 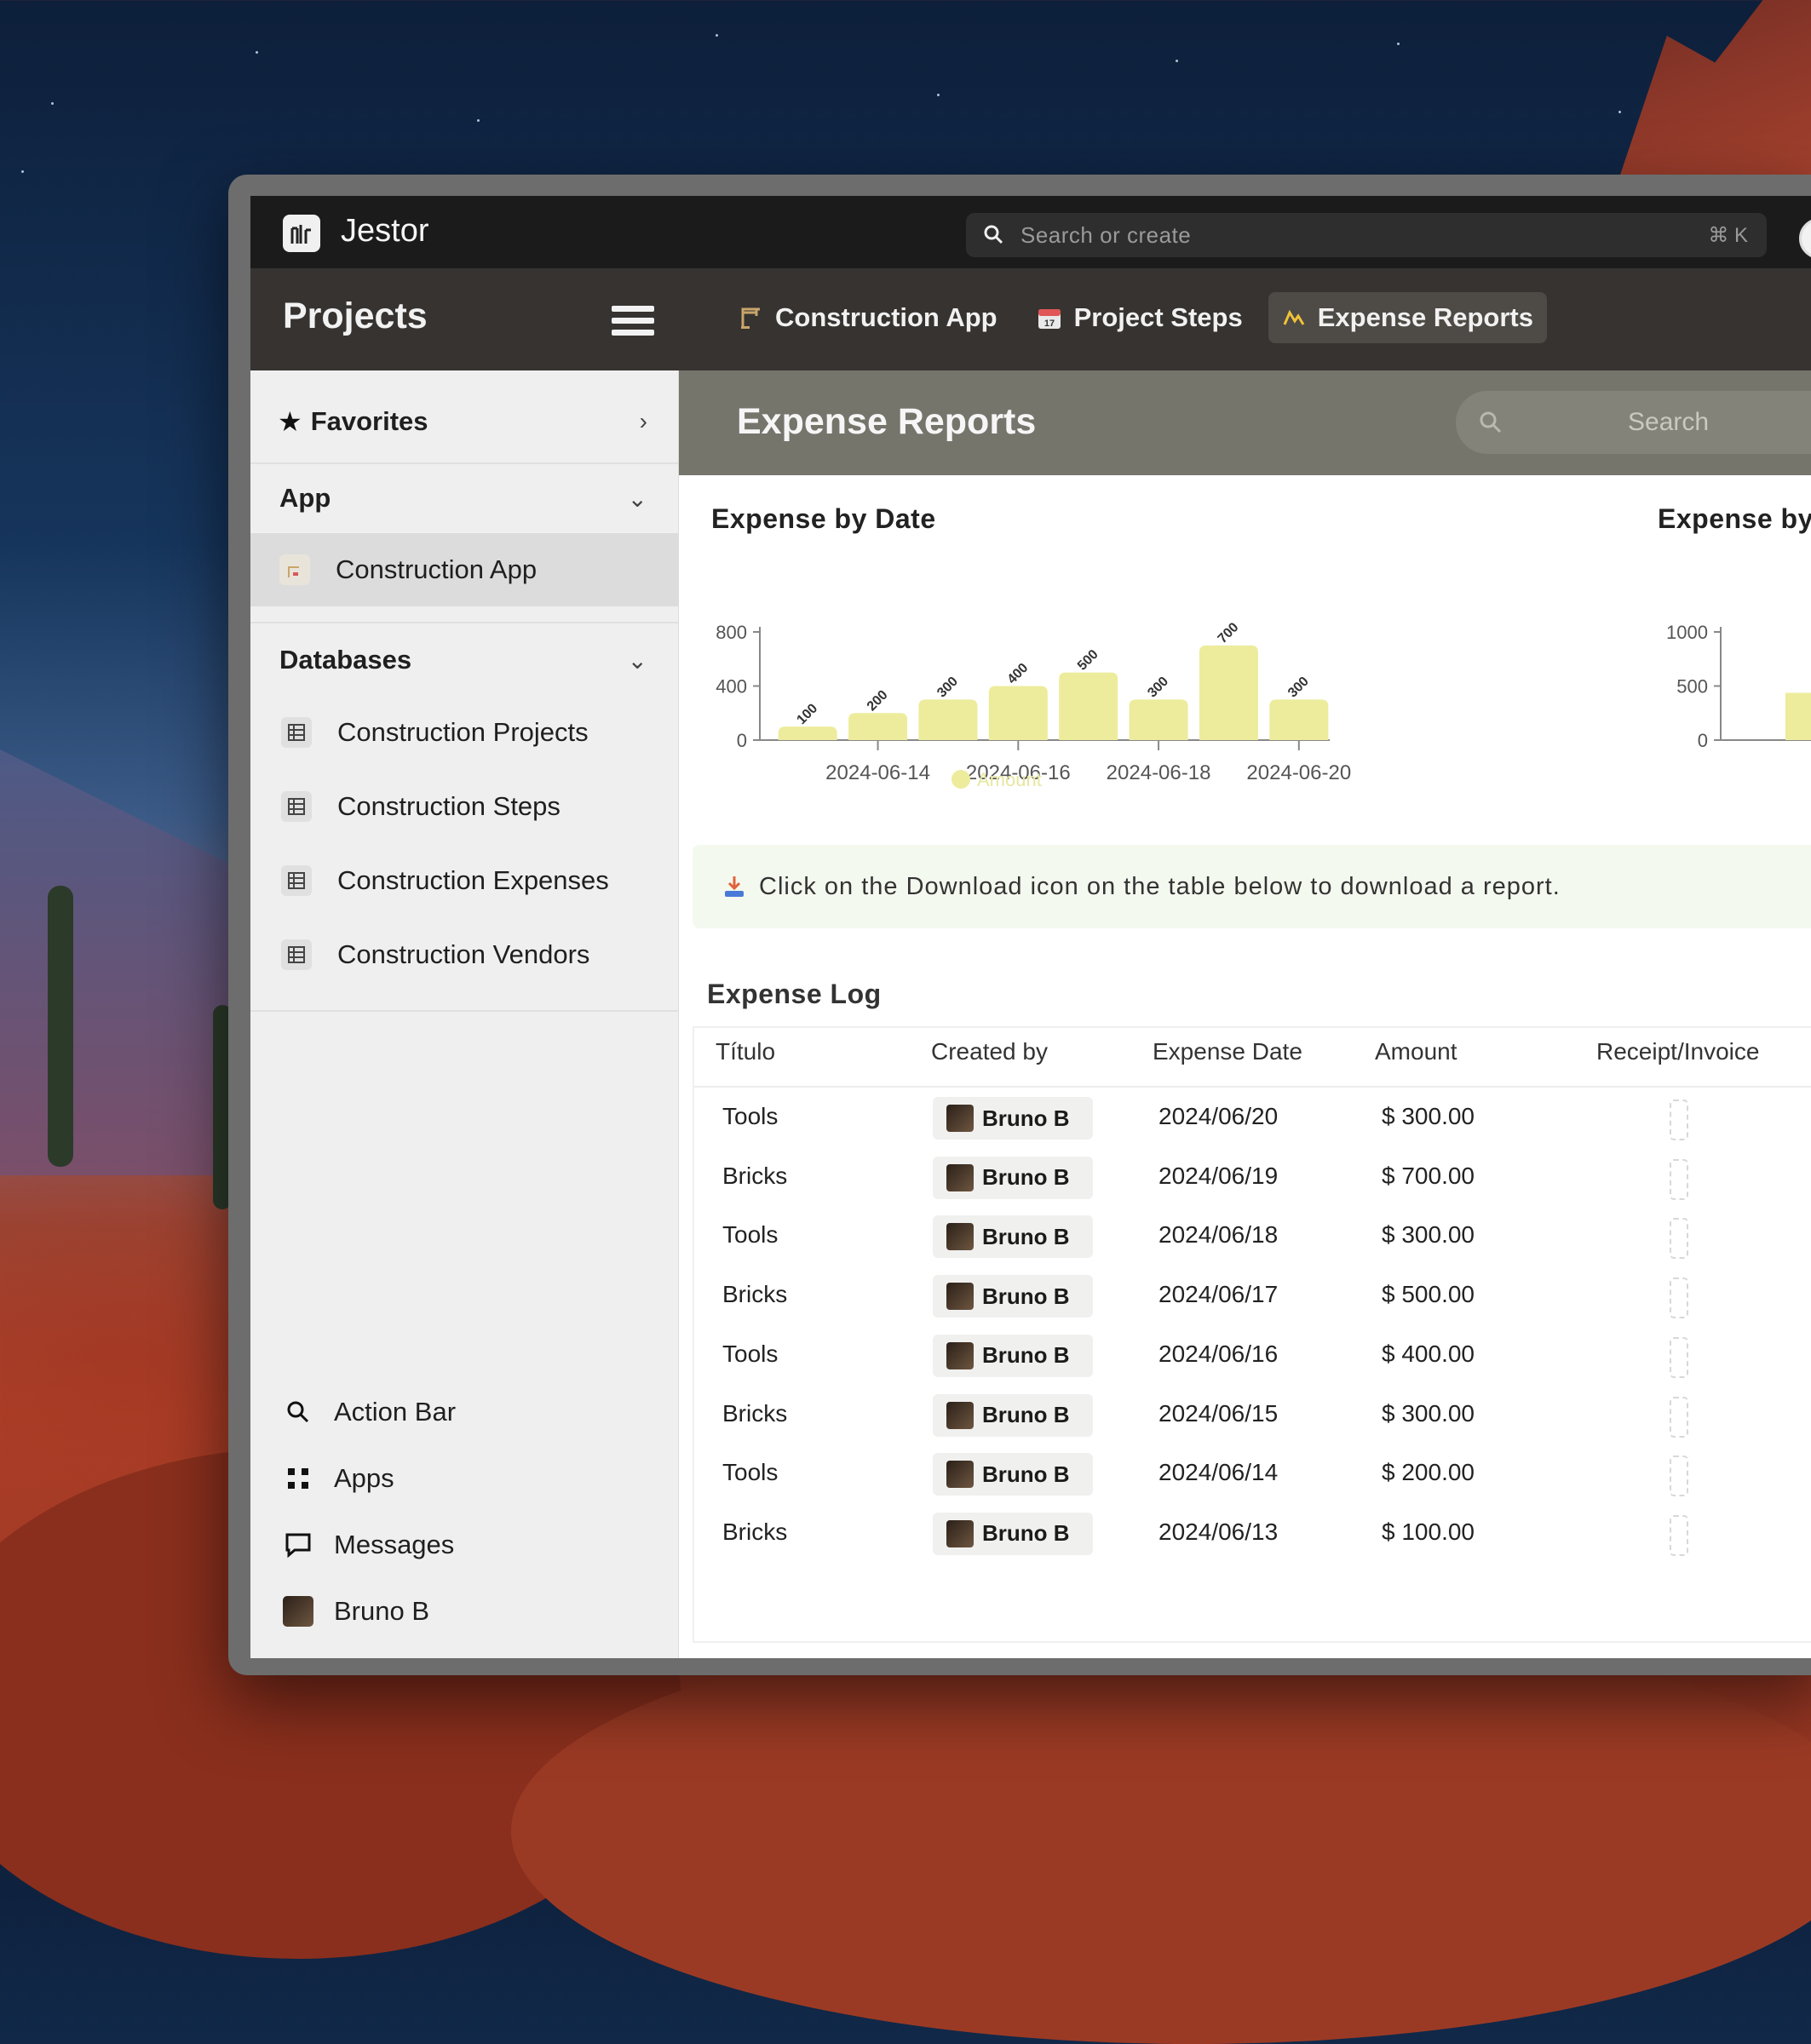 What do you see at coordinates (887, 421) in the screenshot?
I see `main-title: Expense Reports` at bounding box center [887, 421].